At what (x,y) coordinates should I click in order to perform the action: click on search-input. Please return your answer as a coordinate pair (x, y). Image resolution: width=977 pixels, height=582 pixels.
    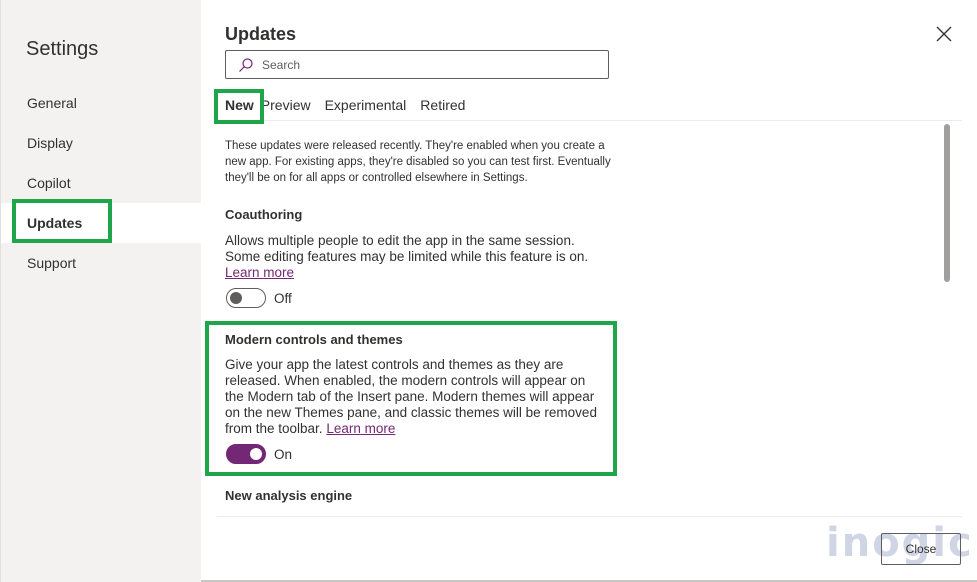
    Looking at the image, I should click on (435, 64).